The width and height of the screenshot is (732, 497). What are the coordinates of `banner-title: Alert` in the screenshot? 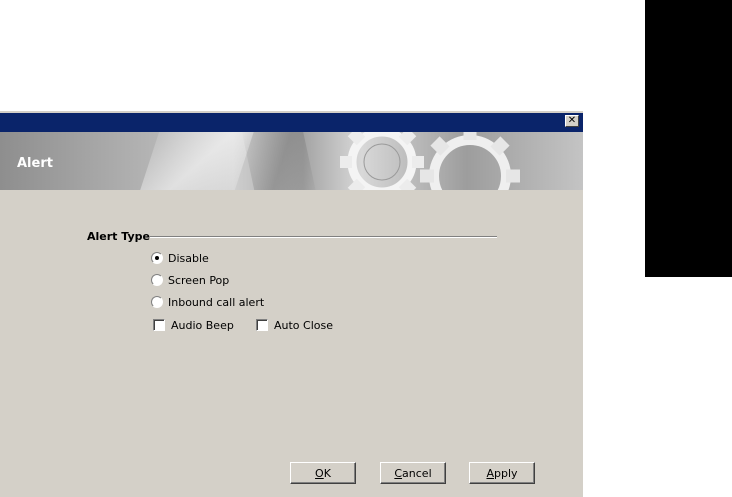 It's located at (35, 163).